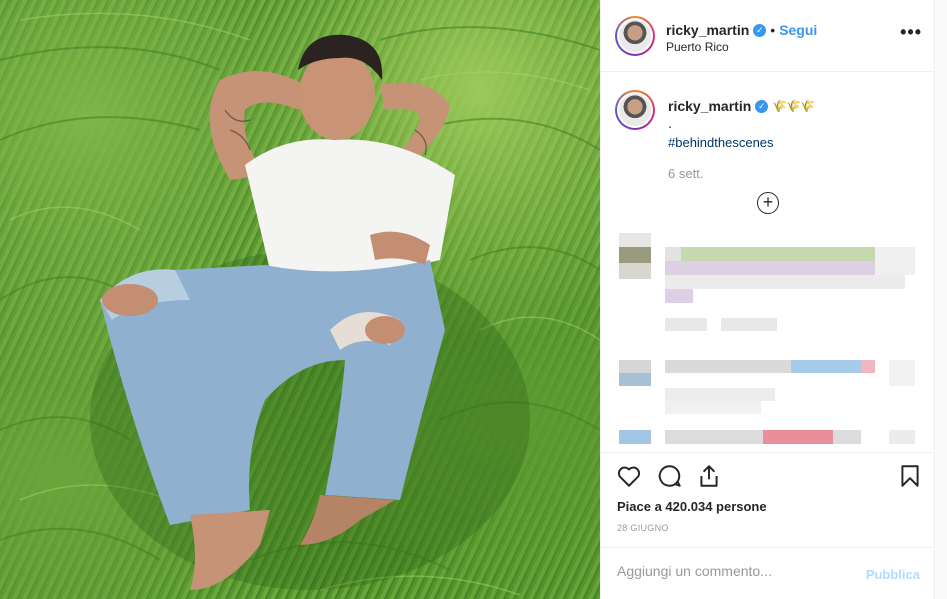 Image resolution: width=947 pixels, height=599 pixels. What do you see at coordinates (768, 499) in the screenshot?
I see `post-actions: Piace a 420.034 persone 28 GIUGNO` at bounding box center [768, 499].